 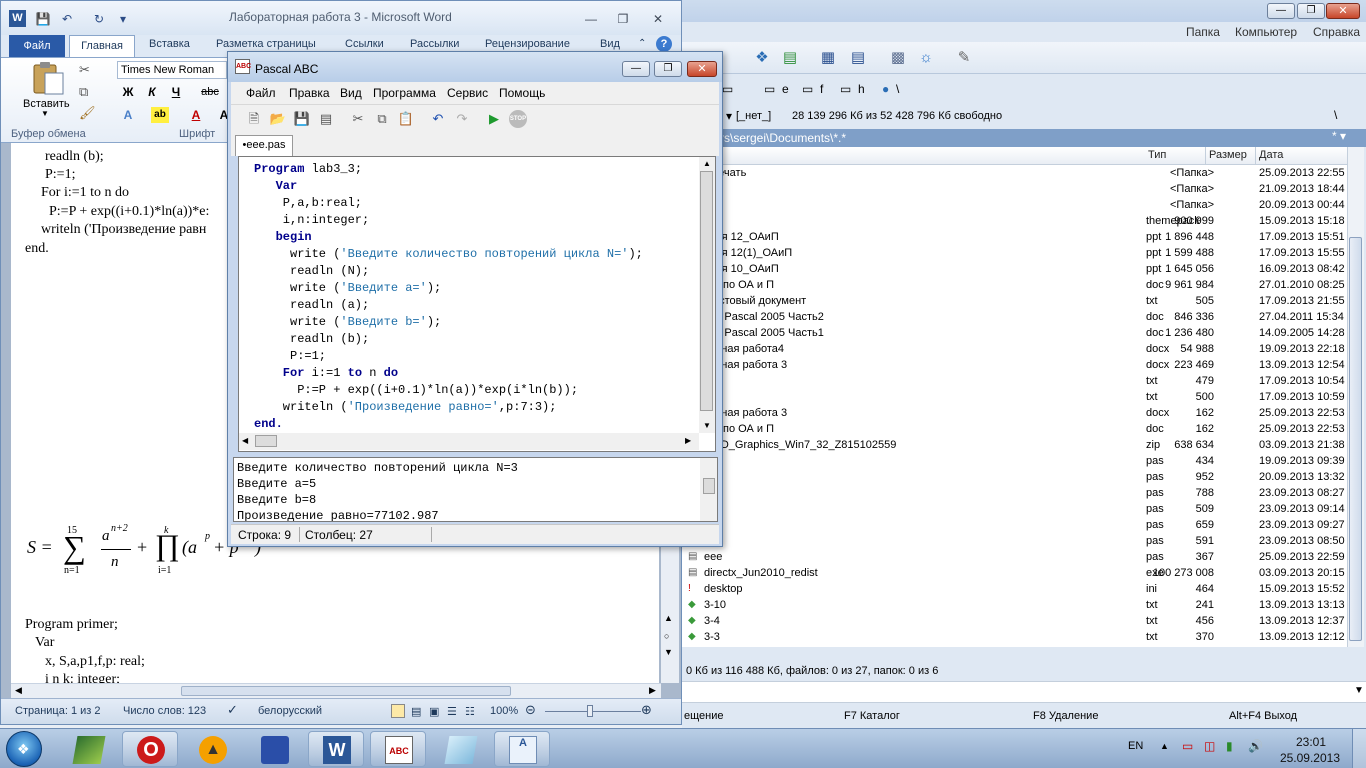 I want to click on file-row: desktop ini 464 15.09.2013 15:52!, so click(x=1014, y=590).